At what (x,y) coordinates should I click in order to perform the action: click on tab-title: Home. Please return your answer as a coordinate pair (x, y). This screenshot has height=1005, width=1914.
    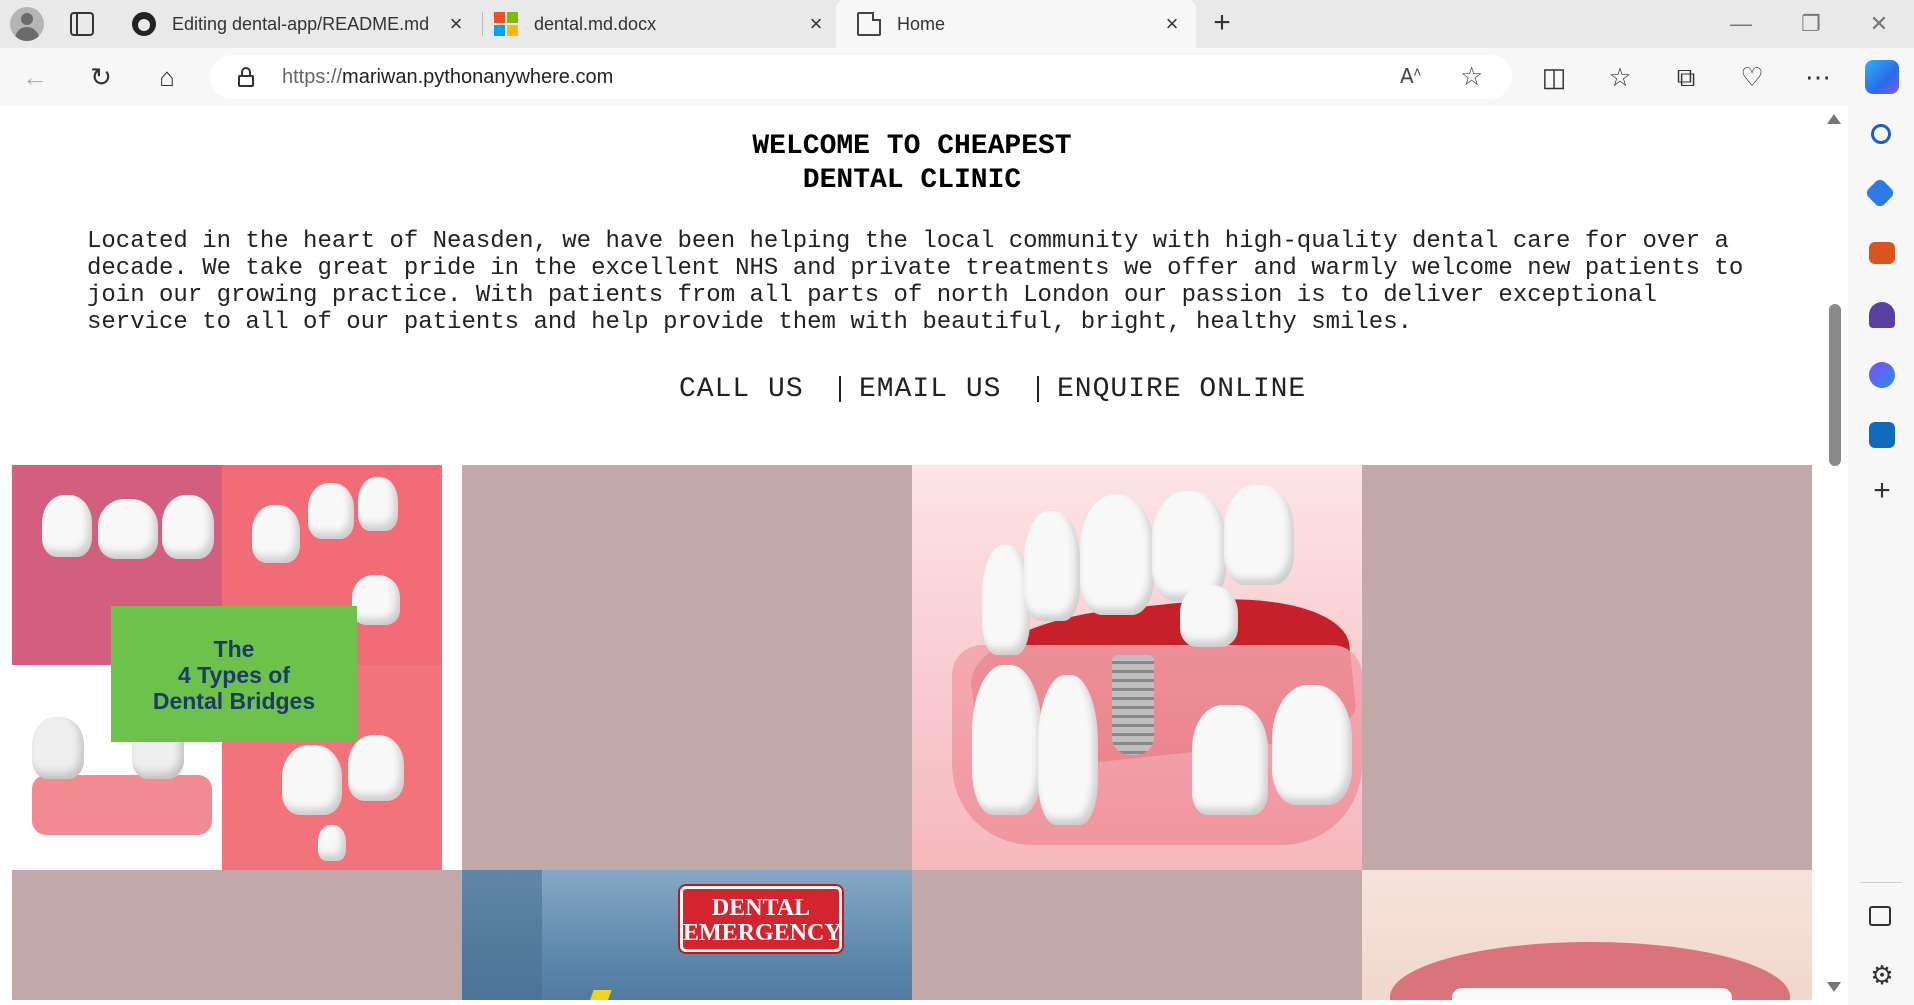
    Looking at the image, I should click on (921, 23).